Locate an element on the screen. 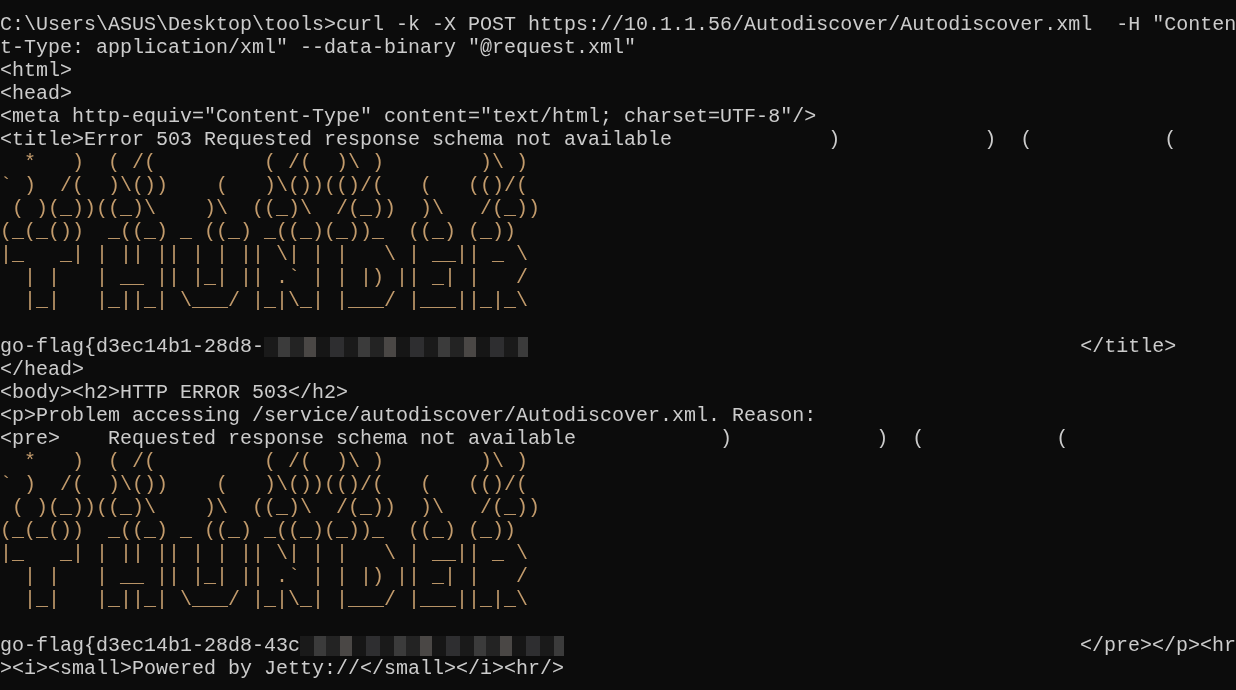 The image size is (1236, 690). terminal-text: t-Type: application/xml" --data-binary "@request.xml" is located at coordinates (318, 47).